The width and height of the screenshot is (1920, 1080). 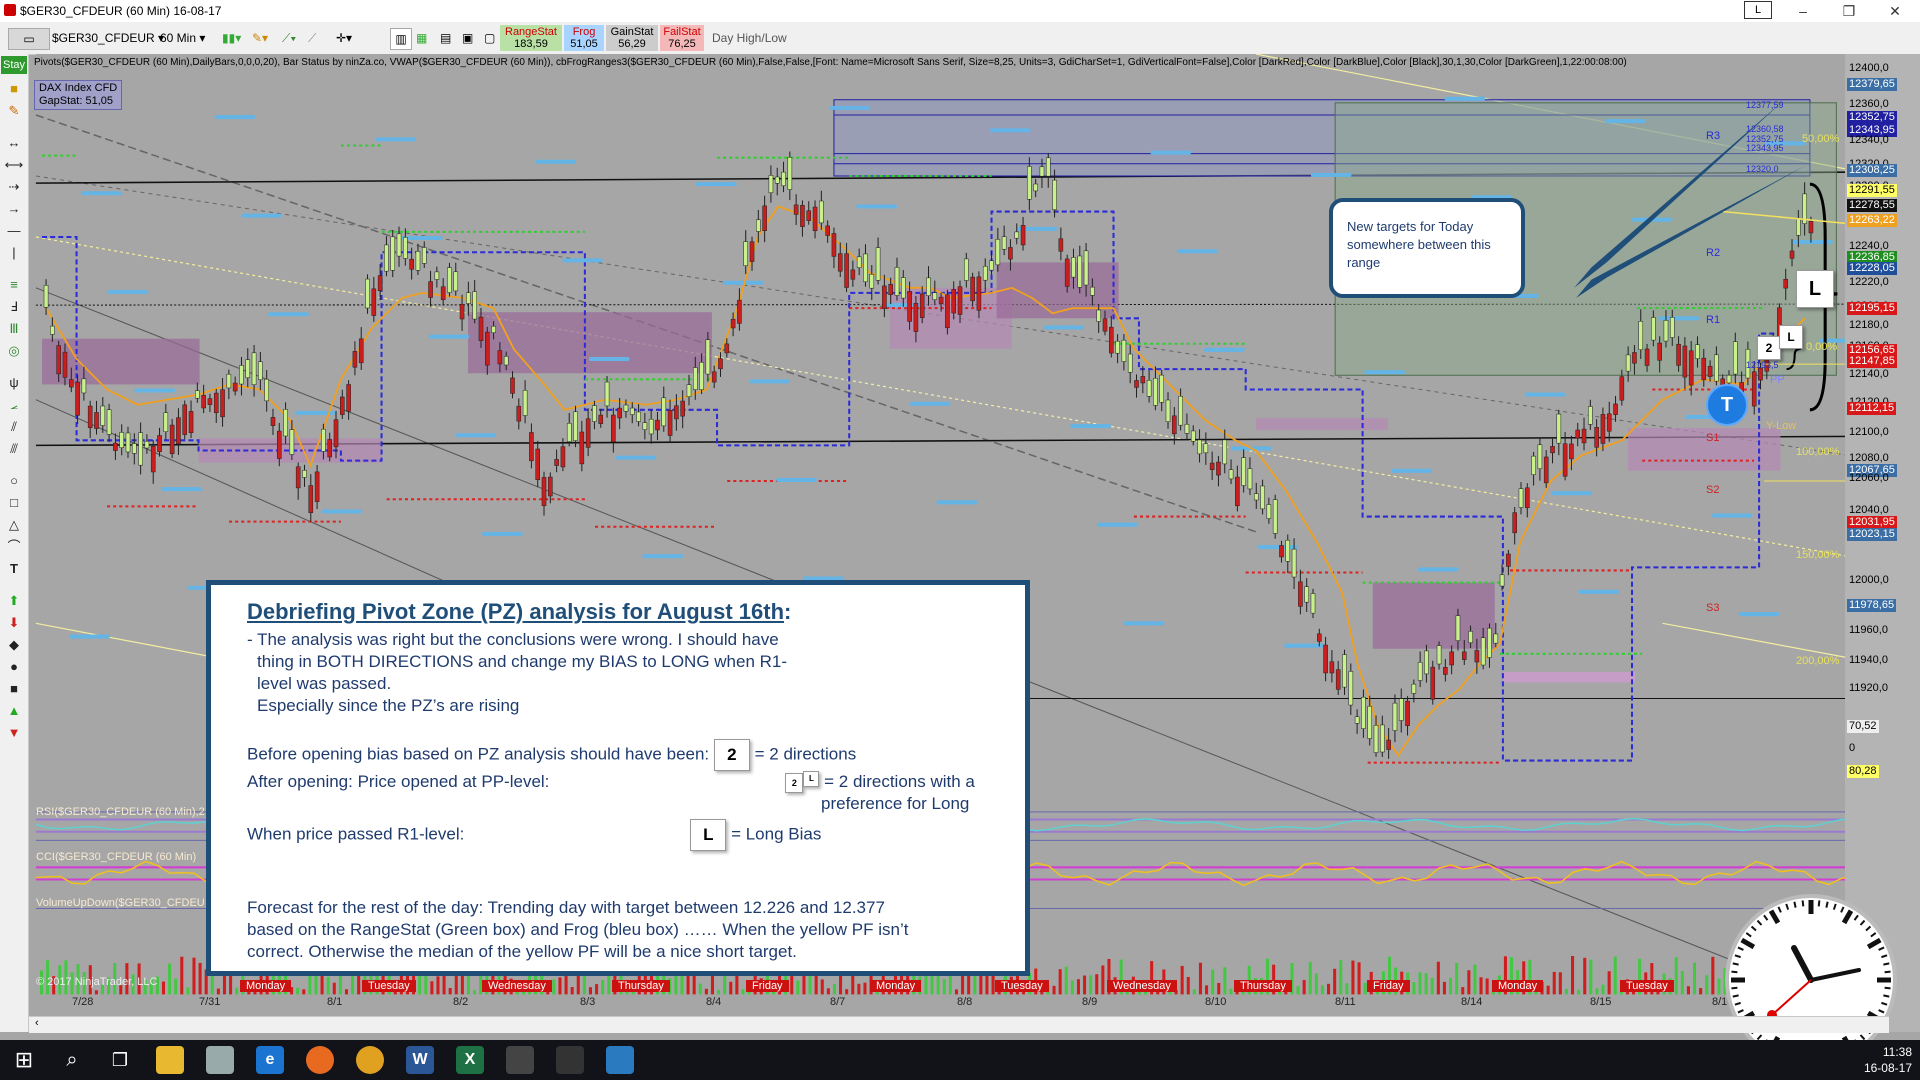 I want to click on square-icon: ■, so click(x=14, y=689).